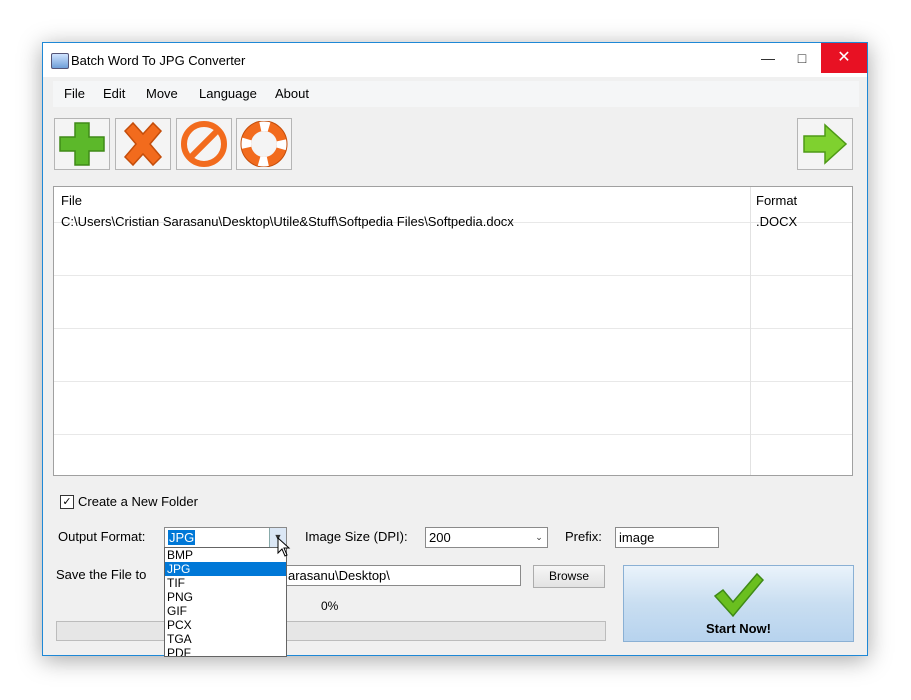 Image resolution: width=911 pixels, height=700 pixels. Describe the element at coordinates (138, 501) in the screenshot. I see `create-folder-label: Create a New Folder` at that location.